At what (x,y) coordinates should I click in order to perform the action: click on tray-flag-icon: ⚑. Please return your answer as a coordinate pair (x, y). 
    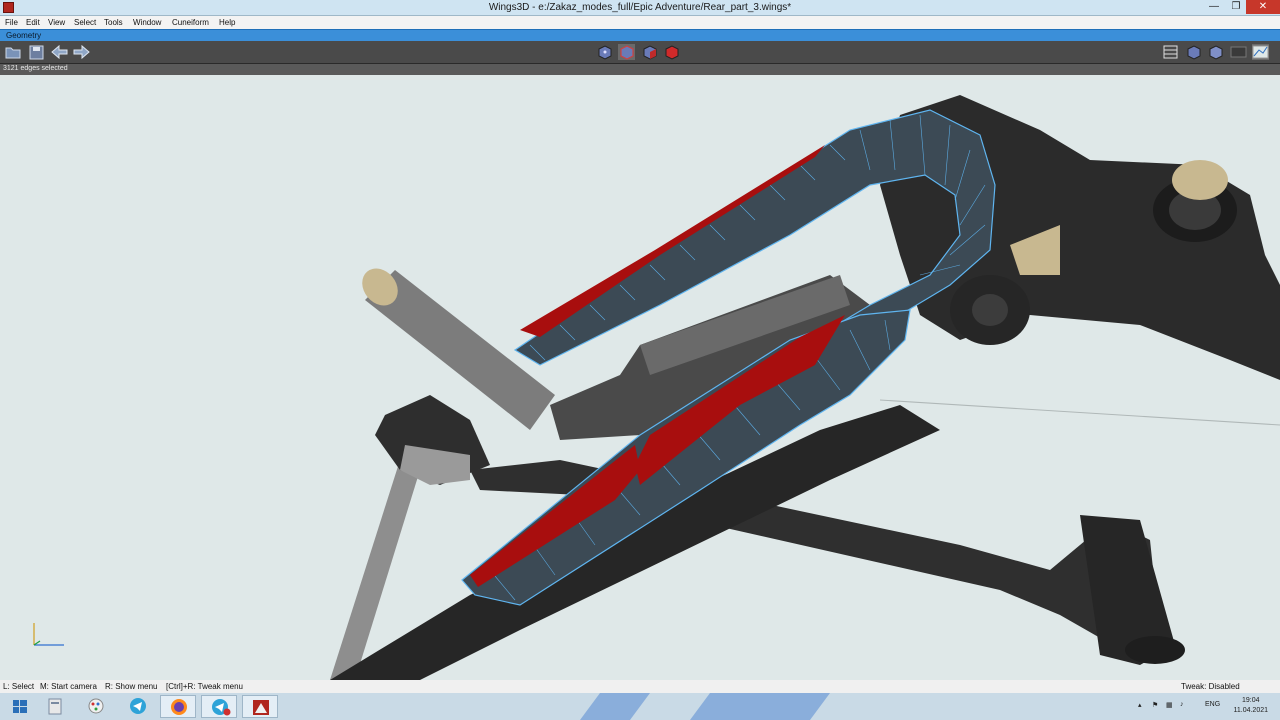
    Looking at the image, I should click on (1155, 705).